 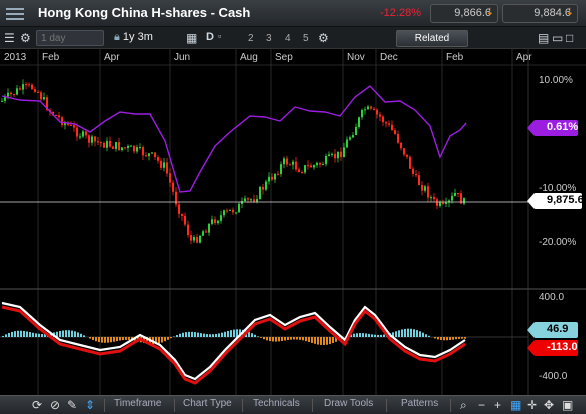 I want to click on move-icon: ✥, so click(x=549, y=405).